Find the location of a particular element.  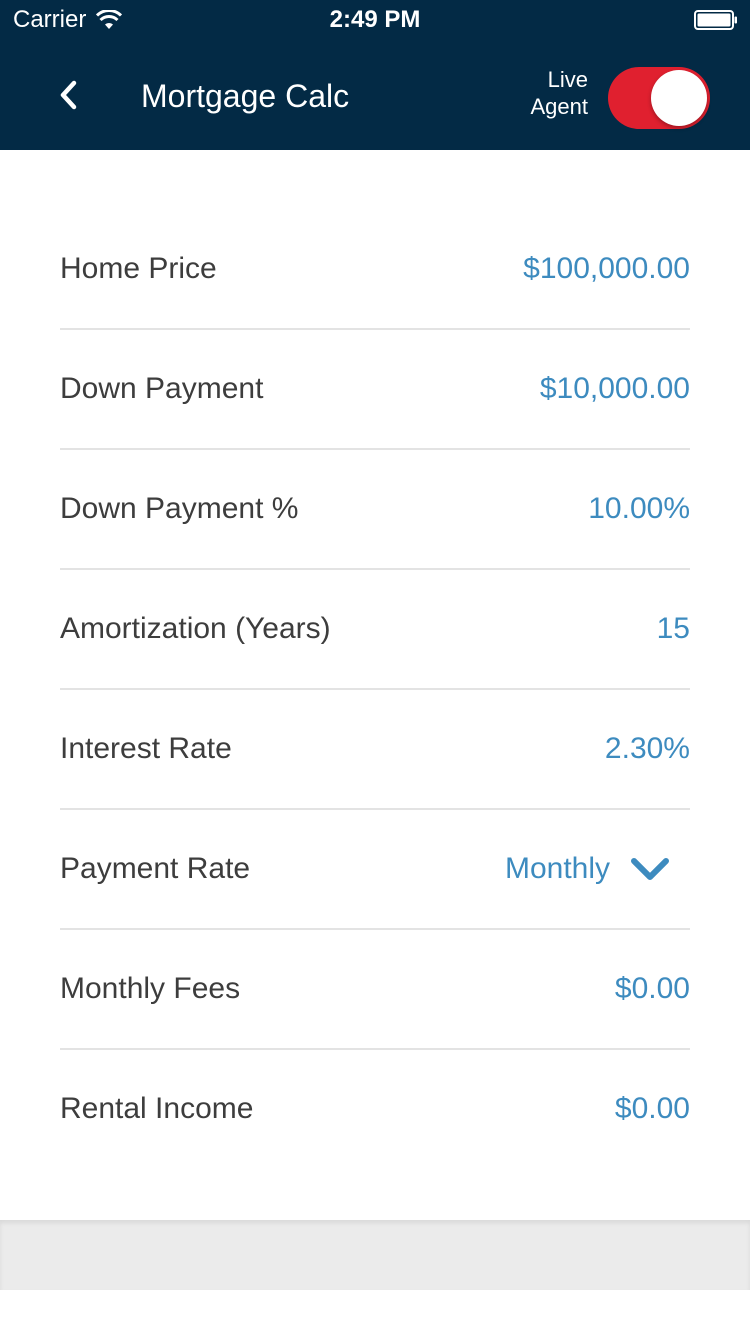

status-time: 2:49 PM is located at coordinates (375, 19).